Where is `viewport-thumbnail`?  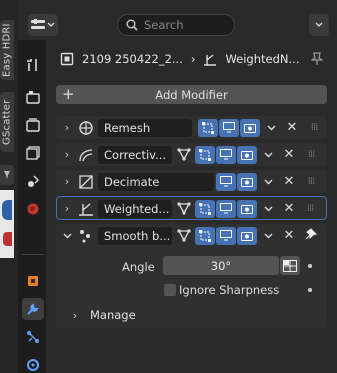 viewport-thumbnail is located at coordinates (7, 224).